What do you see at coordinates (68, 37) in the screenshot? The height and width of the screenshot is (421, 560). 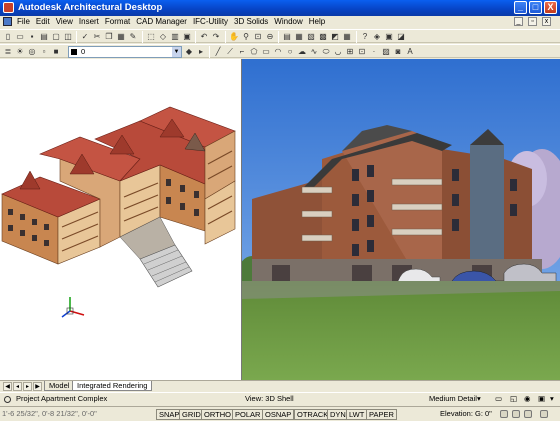 I see `publish-icon: ◫` at bounding box center [68, 37].